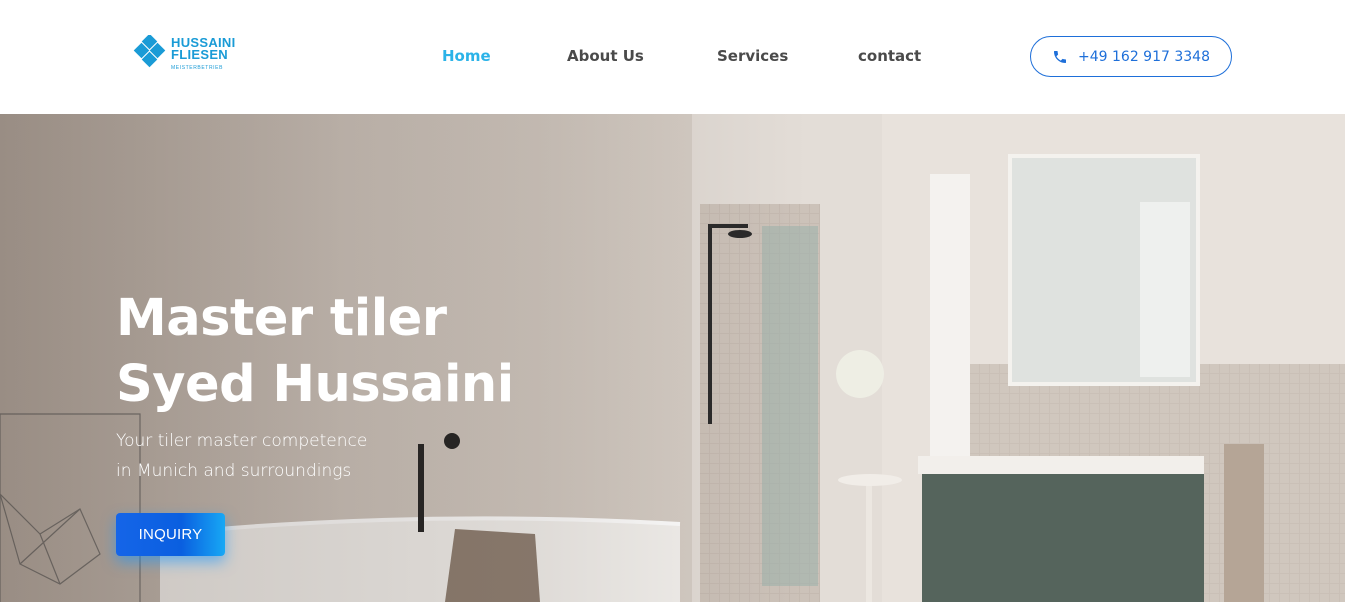 This screenshot has height=602, width=1345. Describe the element at coordinates (466, 56) in the screenshot. I see `nav-home: Home` at that location.